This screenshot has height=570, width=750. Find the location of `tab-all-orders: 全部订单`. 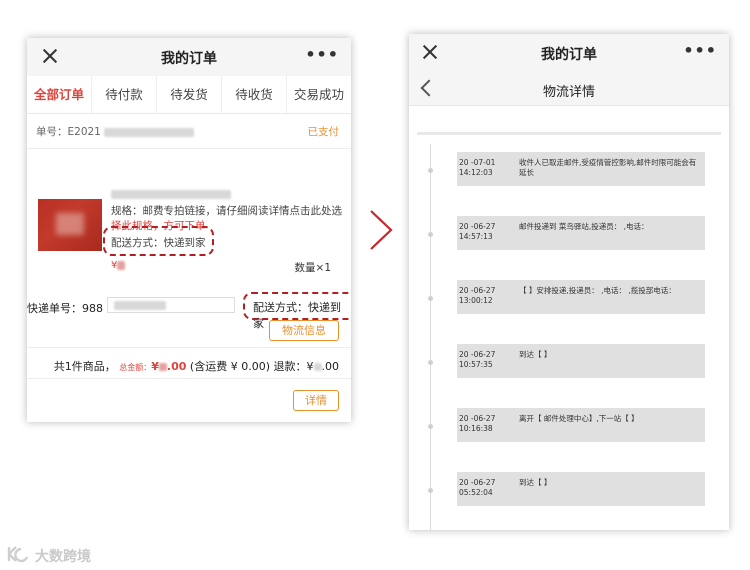

tab-all-orders: 全部订单 is located at coordinates (59, 94).